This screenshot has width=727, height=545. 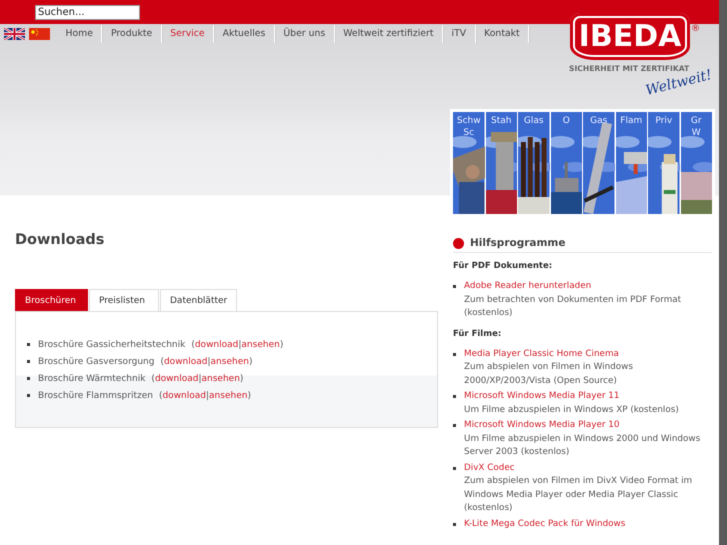 What do you see at coordinates (39, 34) in the screenshot?
I see `china-flag-icon` at bounding box center [39, 34].